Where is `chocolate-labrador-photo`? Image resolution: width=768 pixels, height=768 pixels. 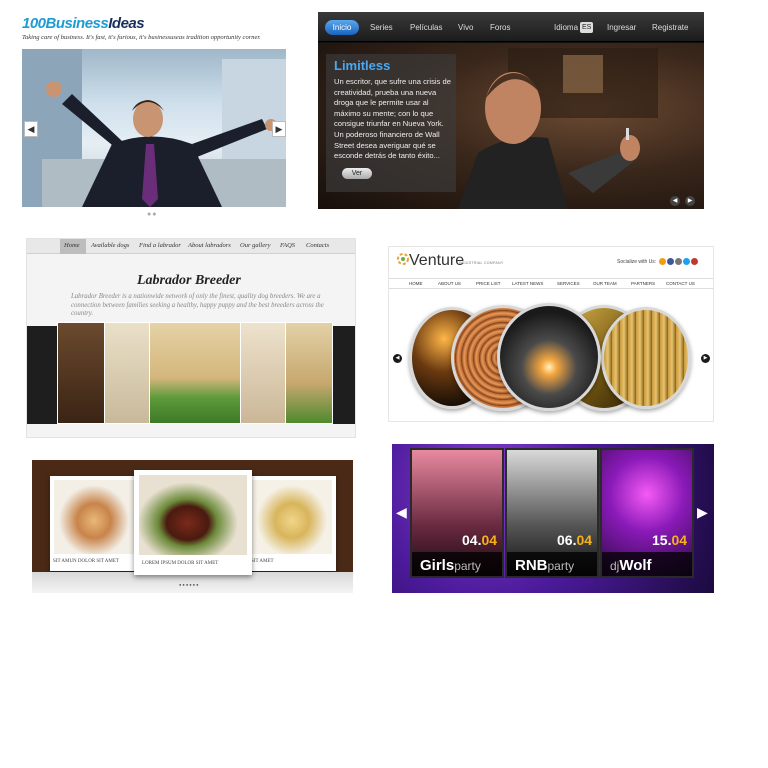 chocolate-labrador-photo is located at coordinates (81, 373).